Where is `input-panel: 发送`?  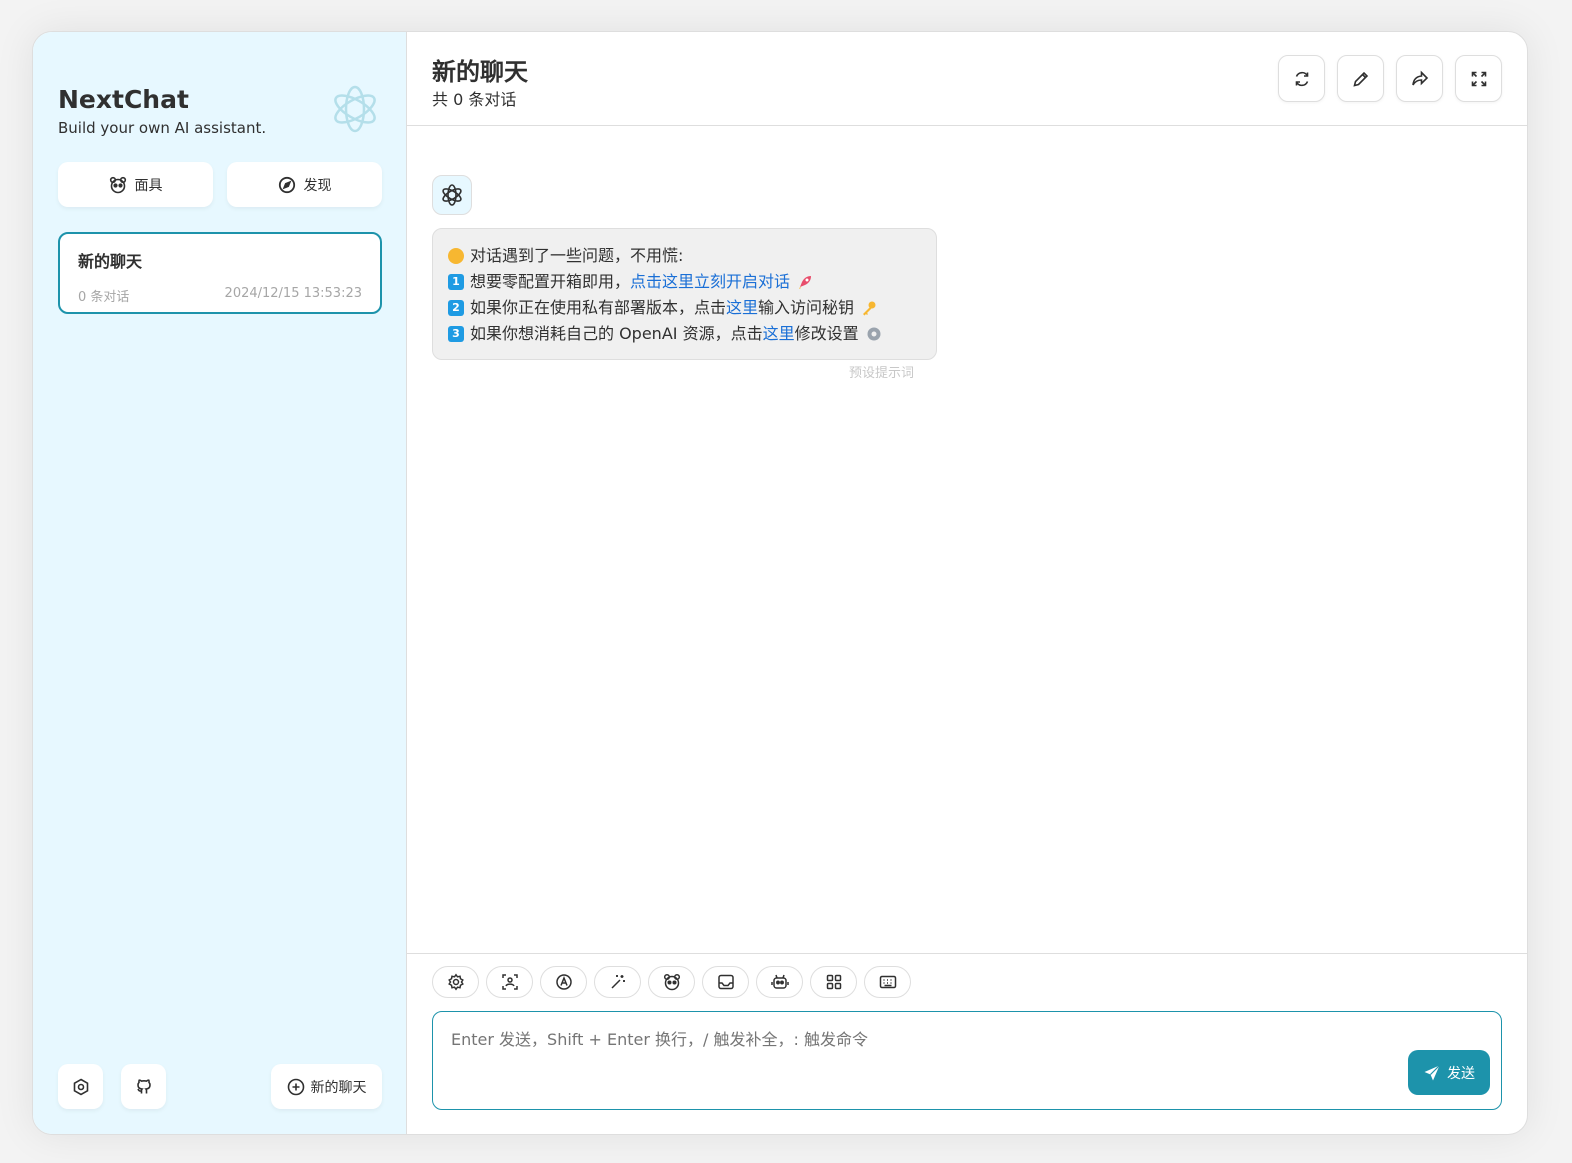 input-panel: 发送 is located at coordinates (967, 1043).